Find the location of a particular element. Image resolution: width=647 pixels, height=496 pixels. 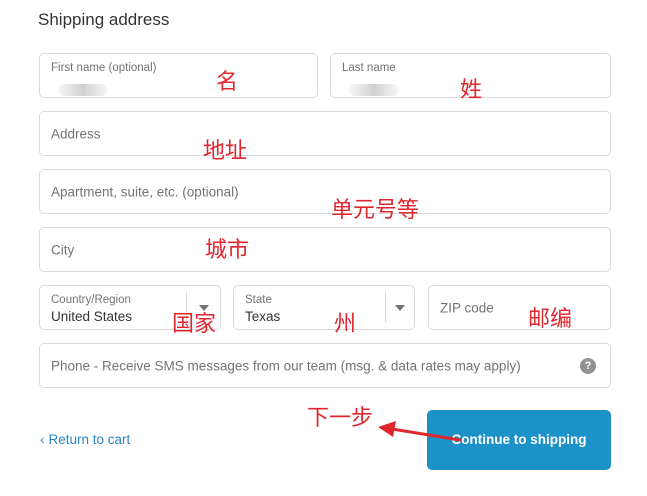

annotation-arrow-icon is located at coordinates (420, 431).